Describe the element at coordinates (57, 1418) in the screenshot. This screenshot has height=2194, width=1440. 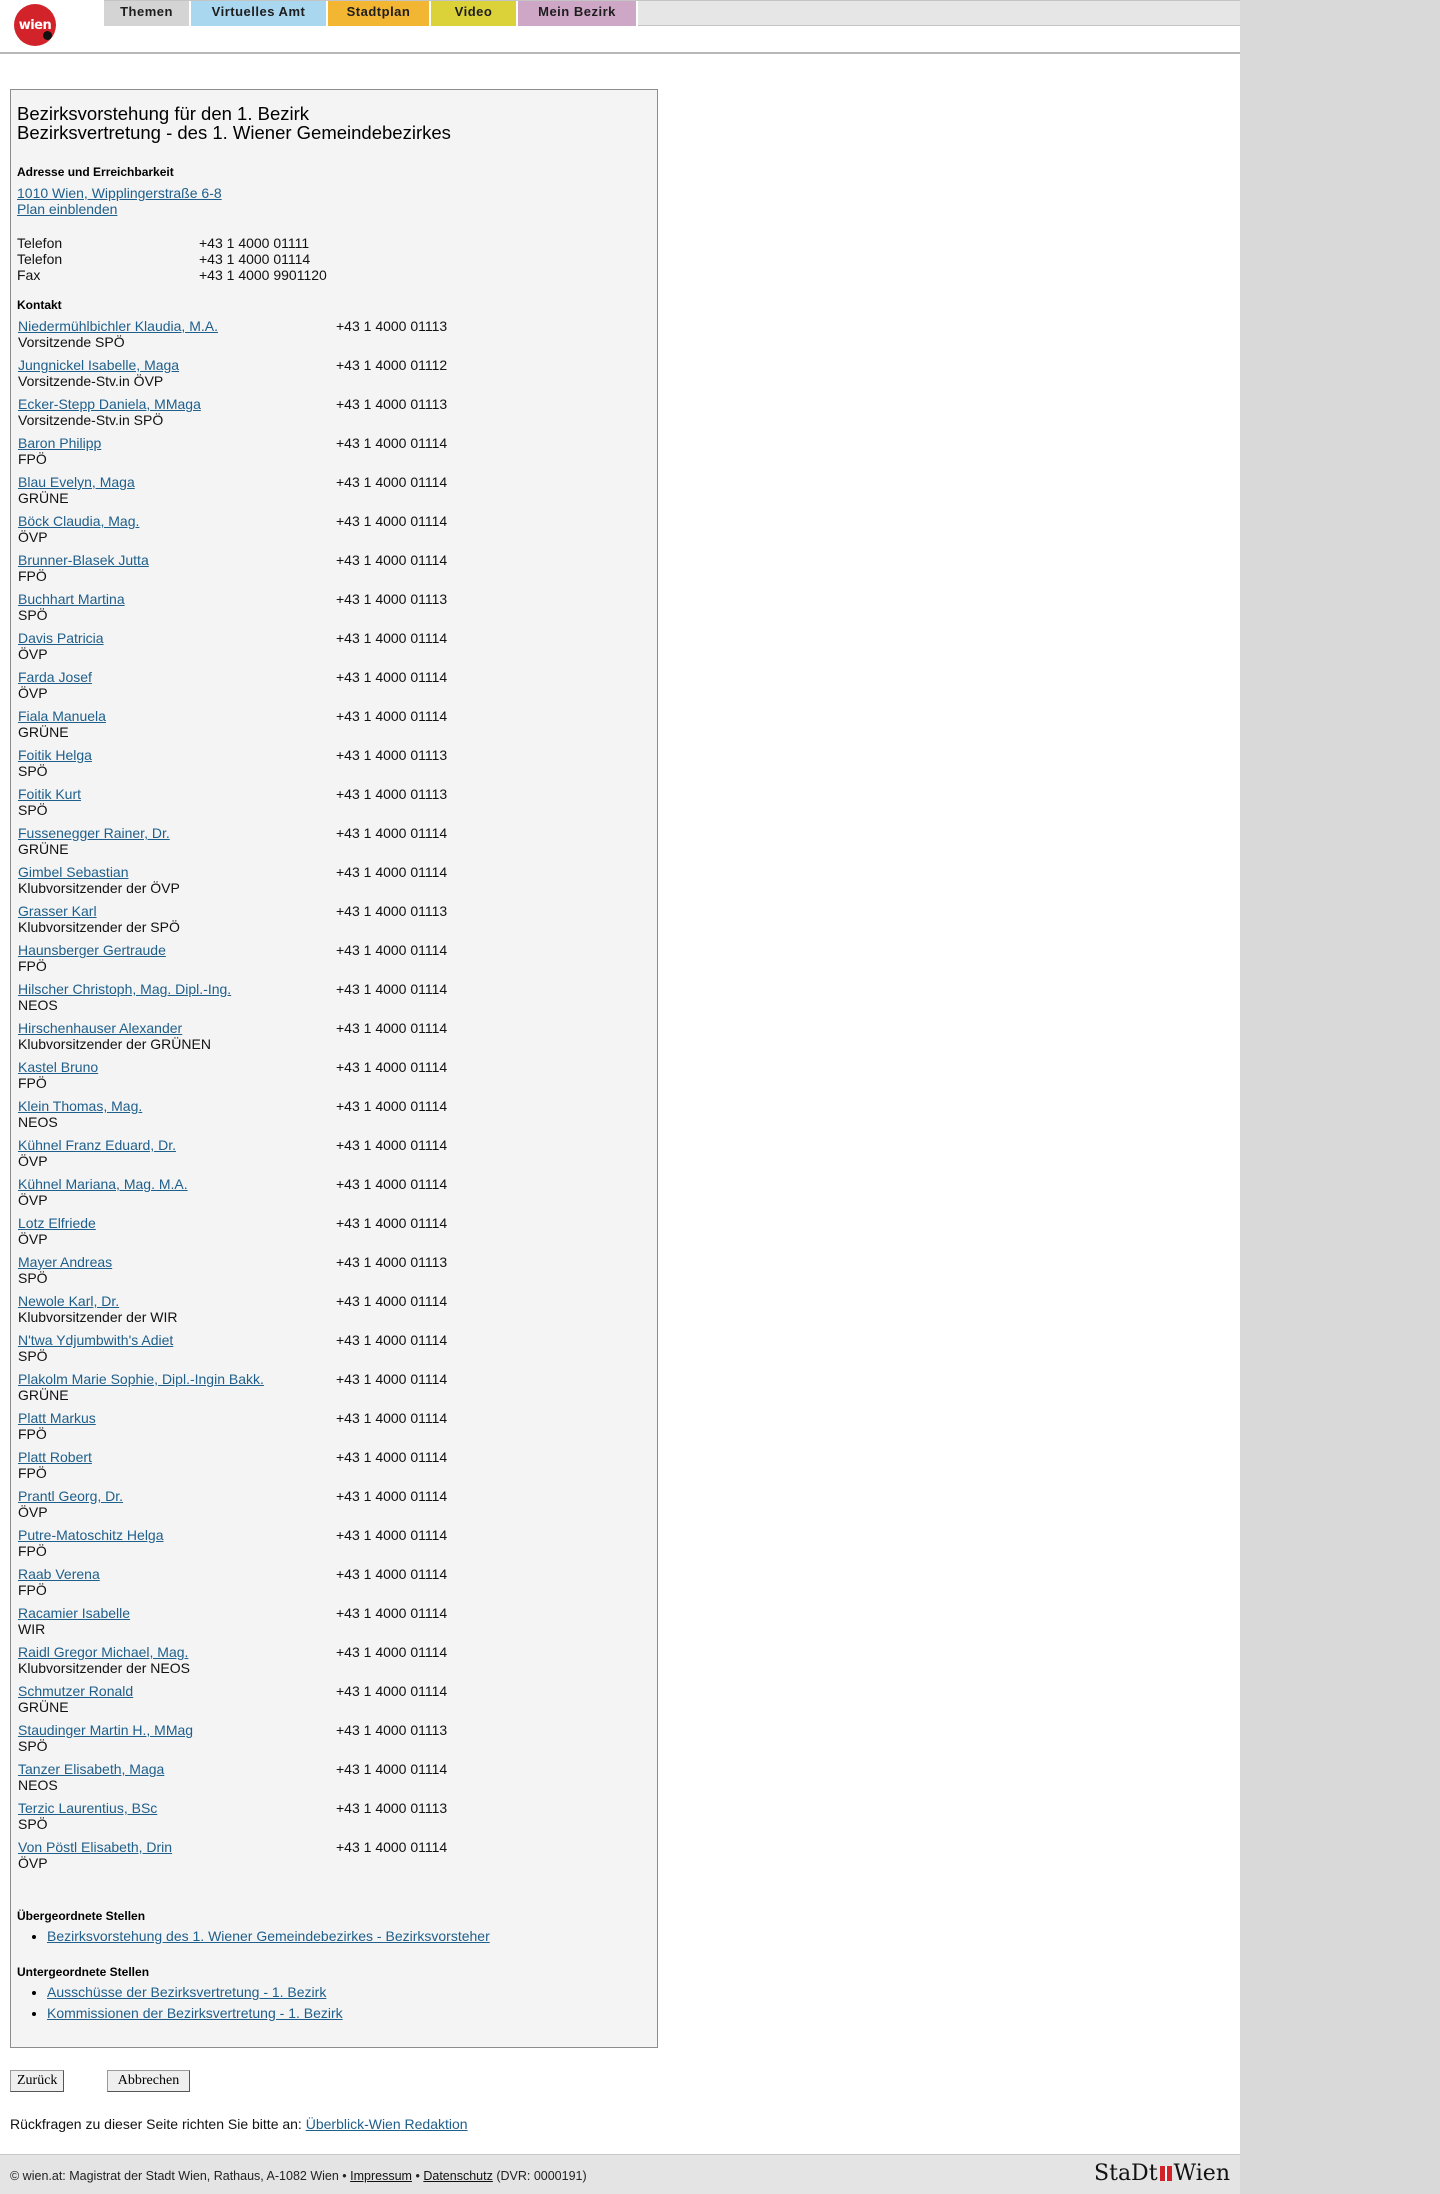
I see `member-name-link: Platt Markus` at that location.